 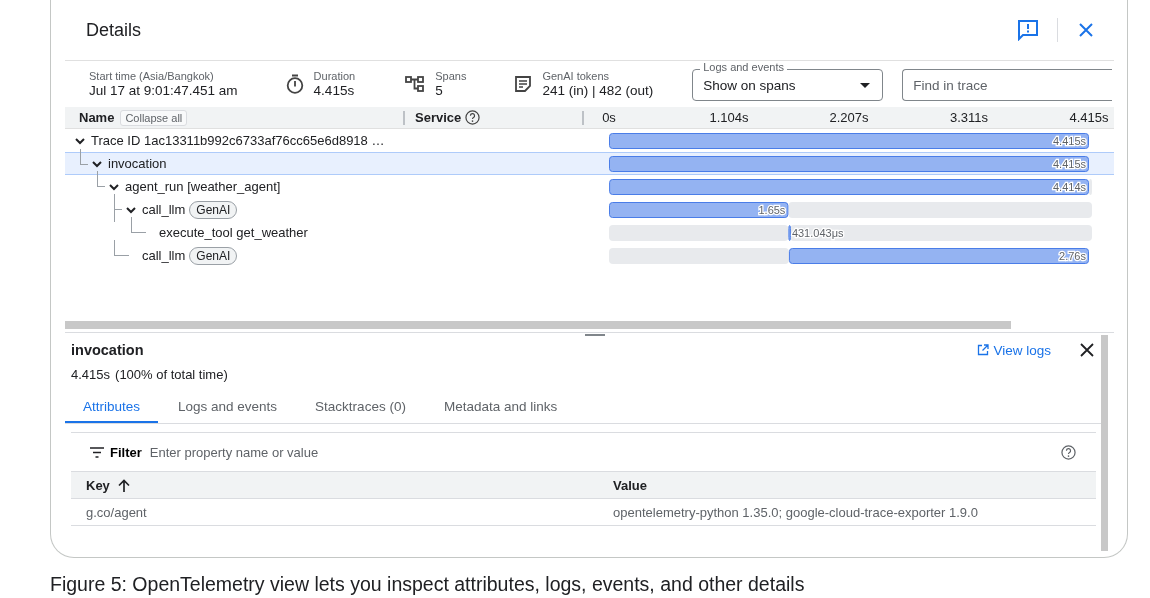 I want to click on vertical-scrollbar, so click(x=1104, y=443).